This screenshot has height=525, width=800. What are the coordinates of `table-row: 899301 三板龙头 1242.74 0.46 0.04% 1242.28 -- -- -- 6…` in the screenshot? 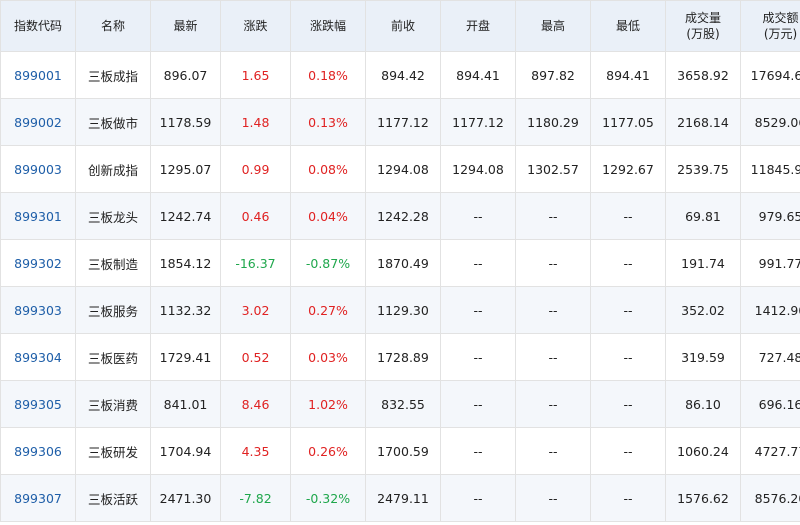 It's located at (400, 216).